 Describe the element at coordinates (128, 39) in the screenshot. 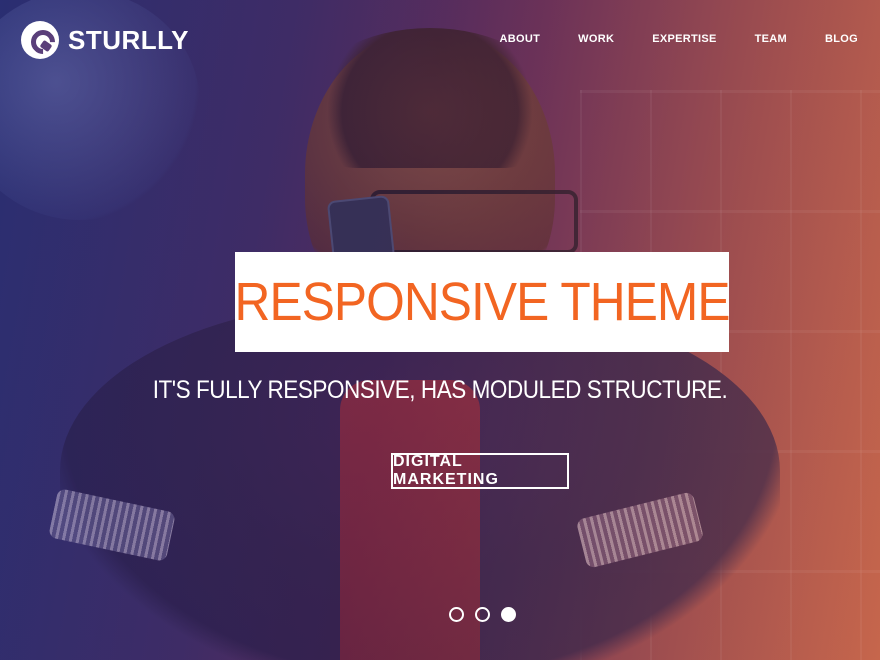

I see `brand-name: STURLLY` at that location.